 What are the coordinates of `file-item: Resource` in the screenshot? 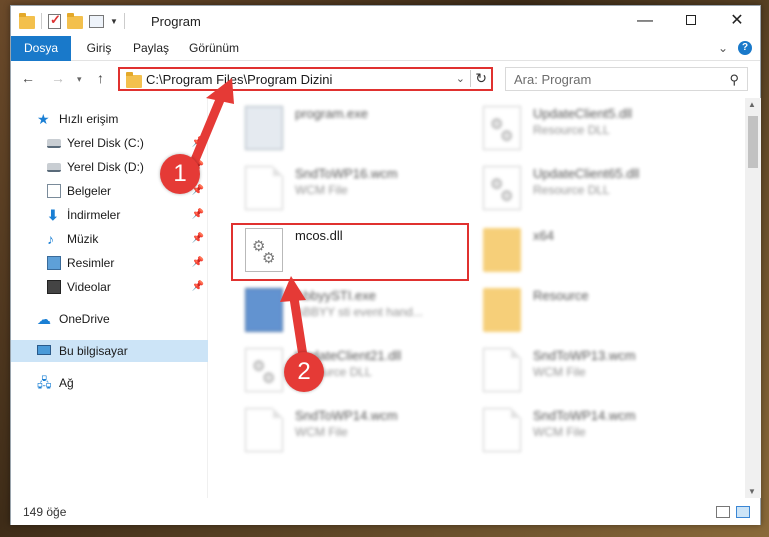 It's located at (603, 311).